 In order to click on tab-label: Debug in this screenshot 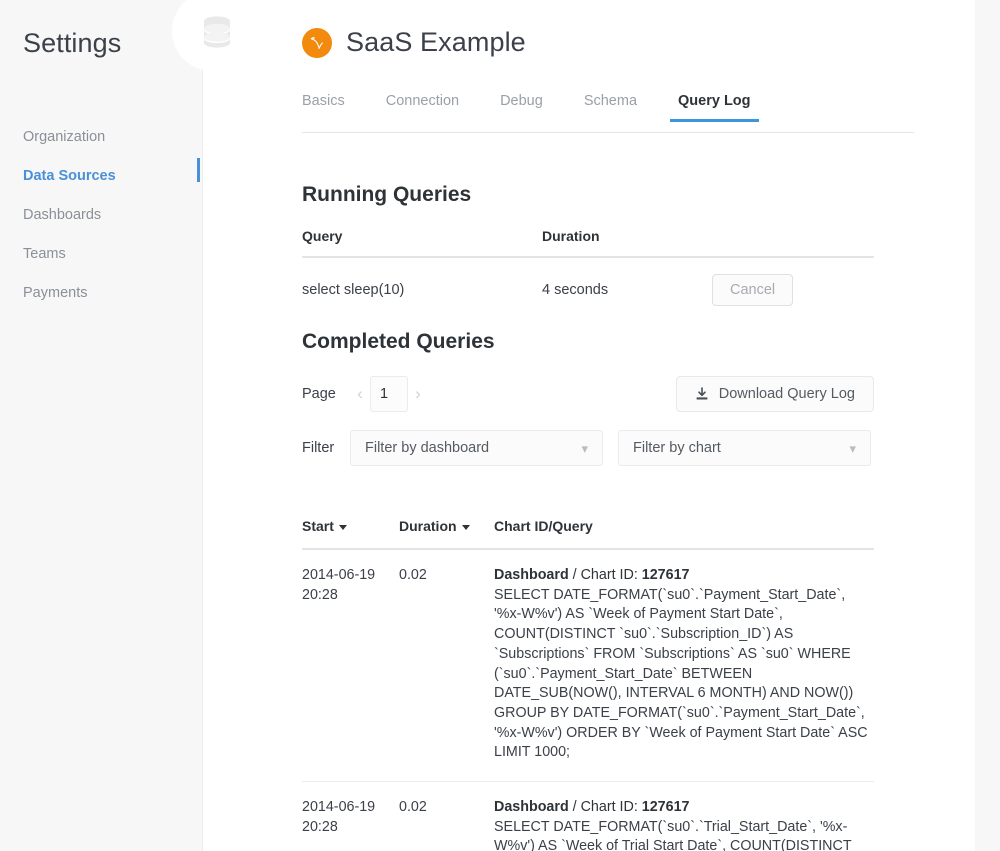, I will do `click(521, 101)`.